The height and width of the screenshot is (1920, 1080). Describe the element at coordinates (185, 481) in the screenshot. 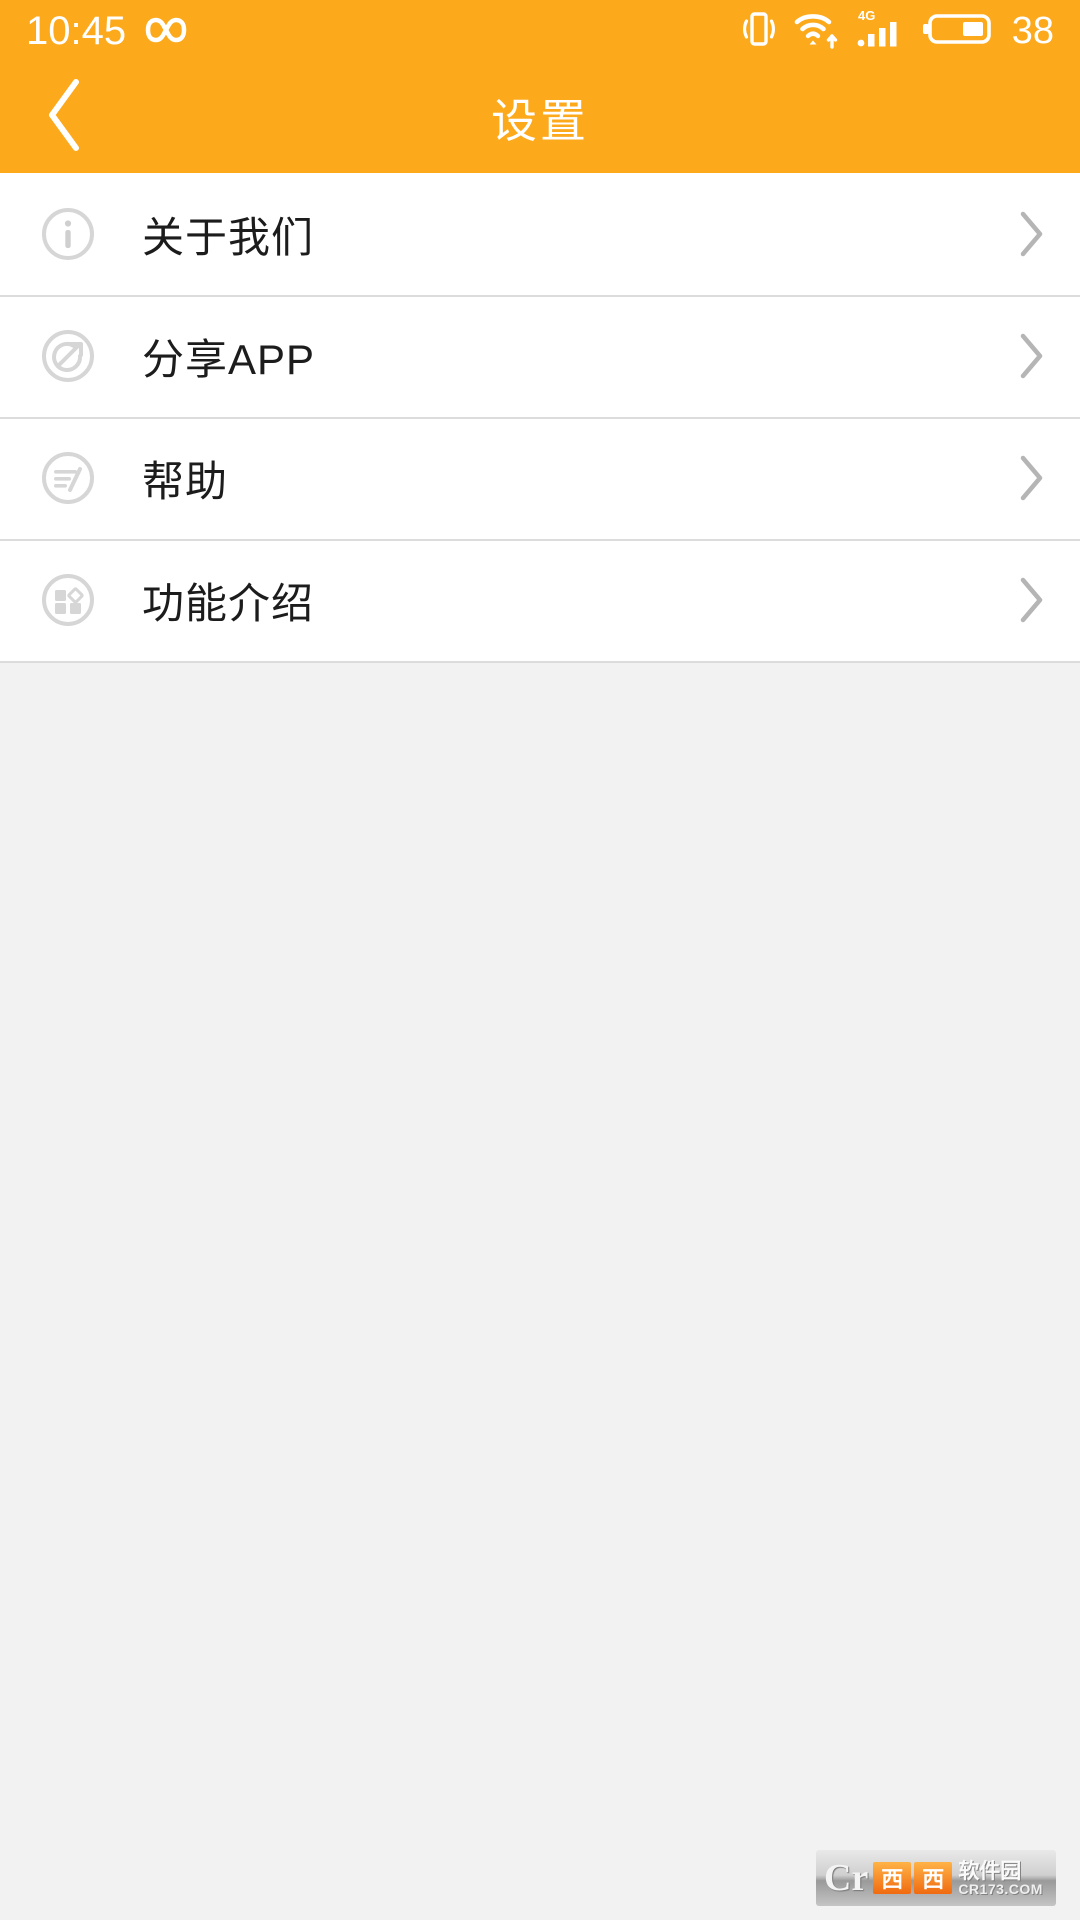

I see `list-item-label: 帮助` at that location.